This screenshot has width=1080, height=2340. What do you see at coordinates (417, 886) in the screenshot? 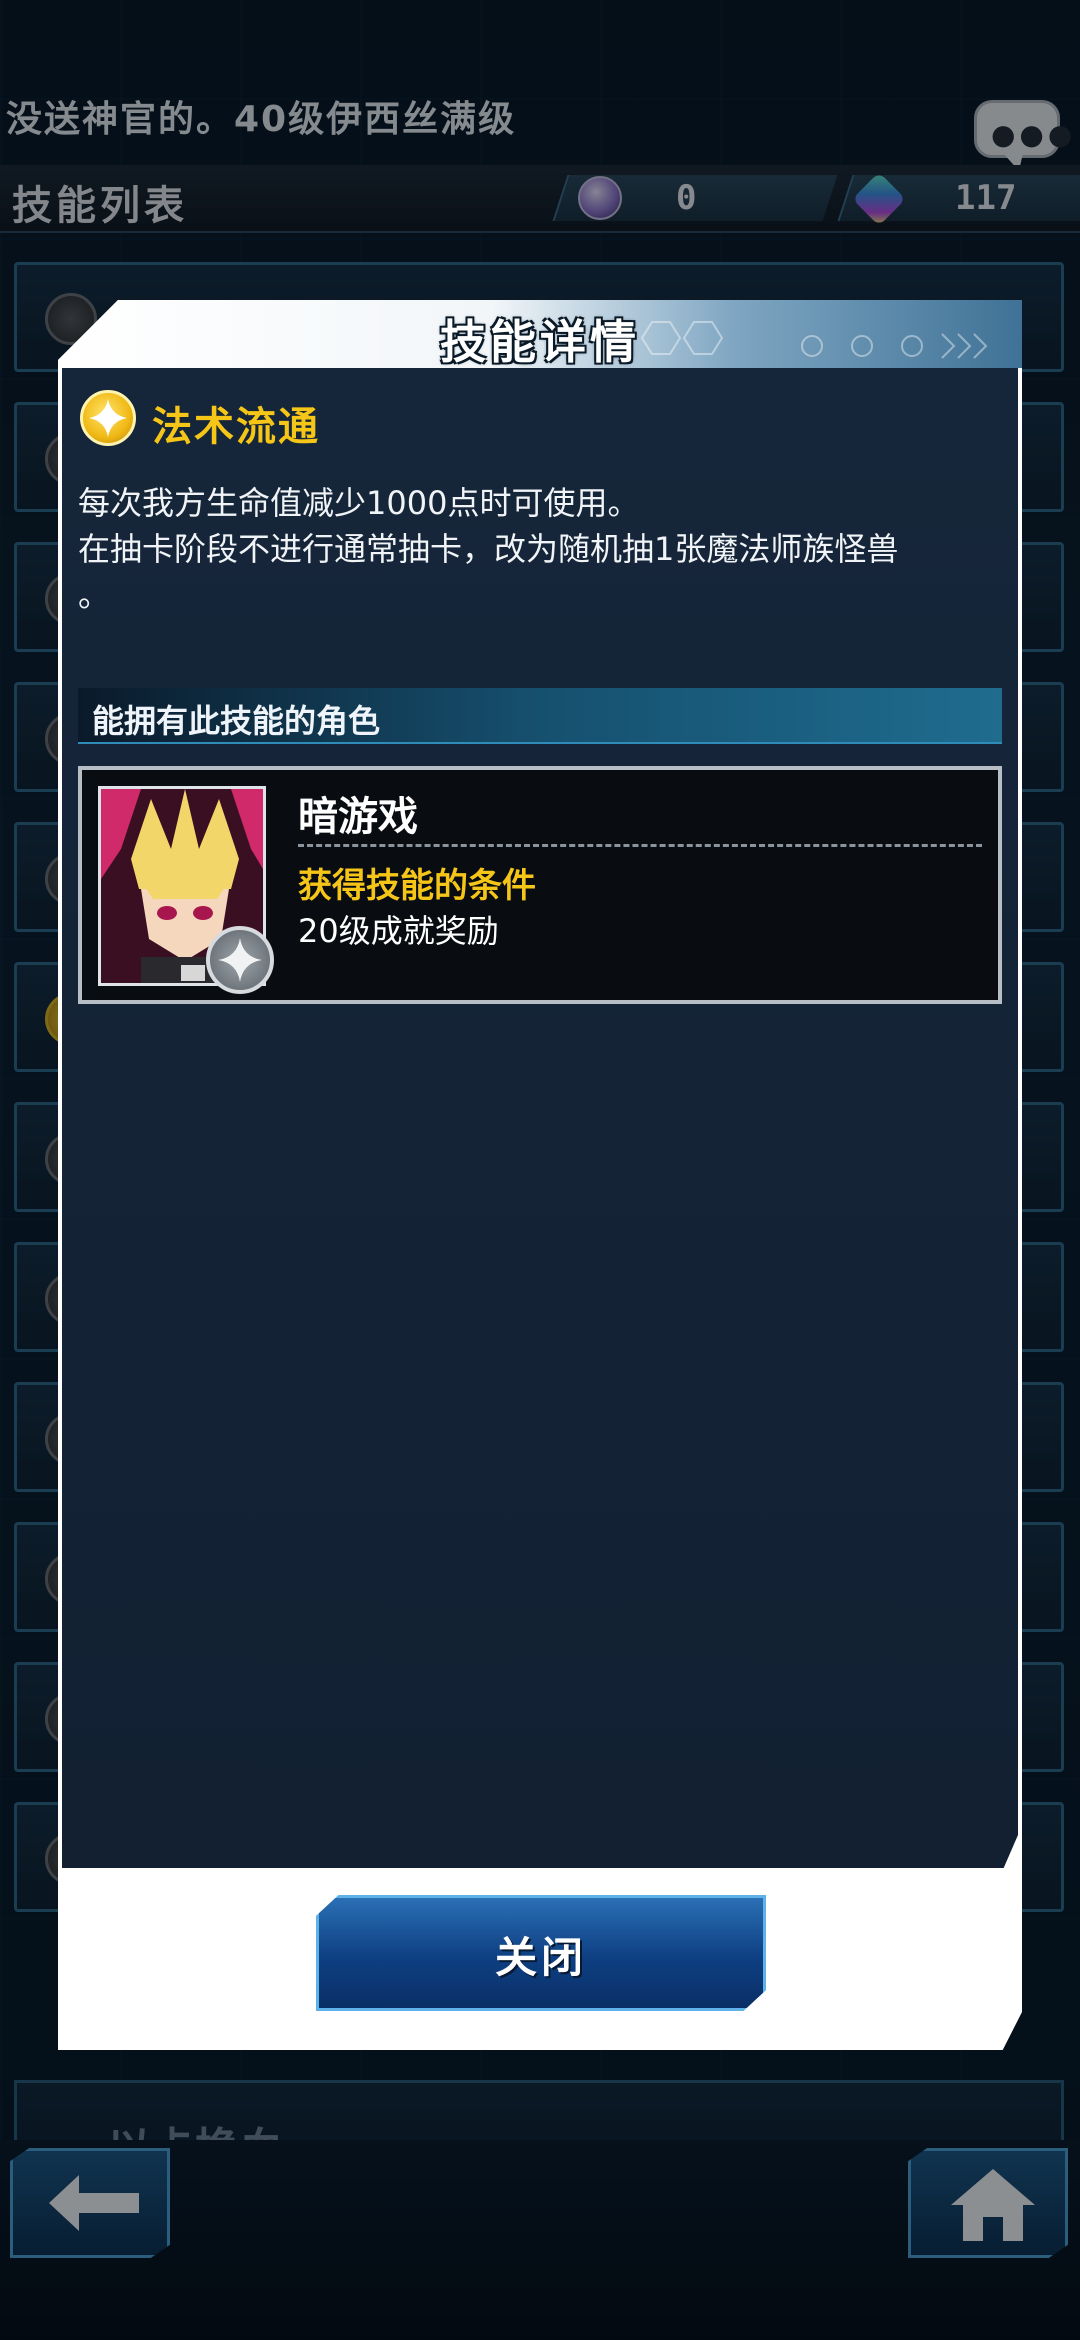
I see `condition-label: 获得技能的条件` at bounding box center [417, 886].